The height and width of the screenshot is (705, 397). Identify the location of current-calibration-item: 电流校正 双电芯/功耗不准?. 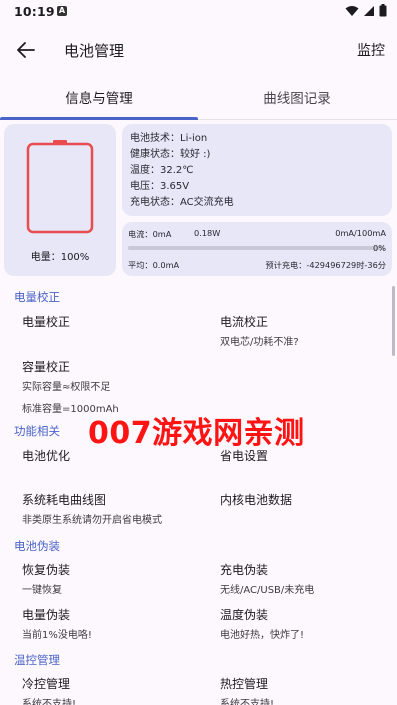
(259, 330).